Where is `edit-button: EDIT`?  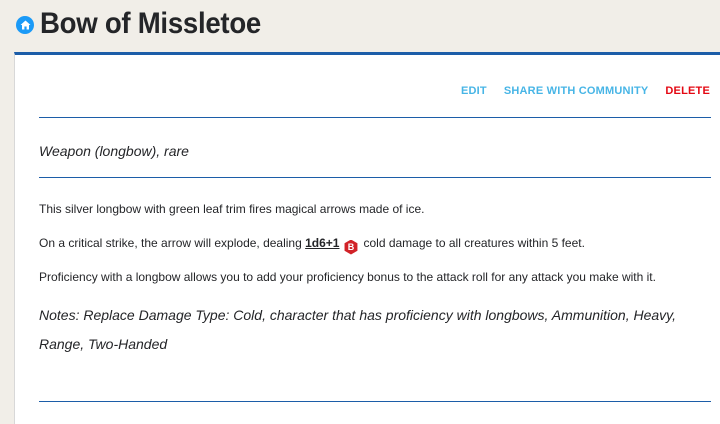 edit-button: EDIT is located at coordinates (474, 91).